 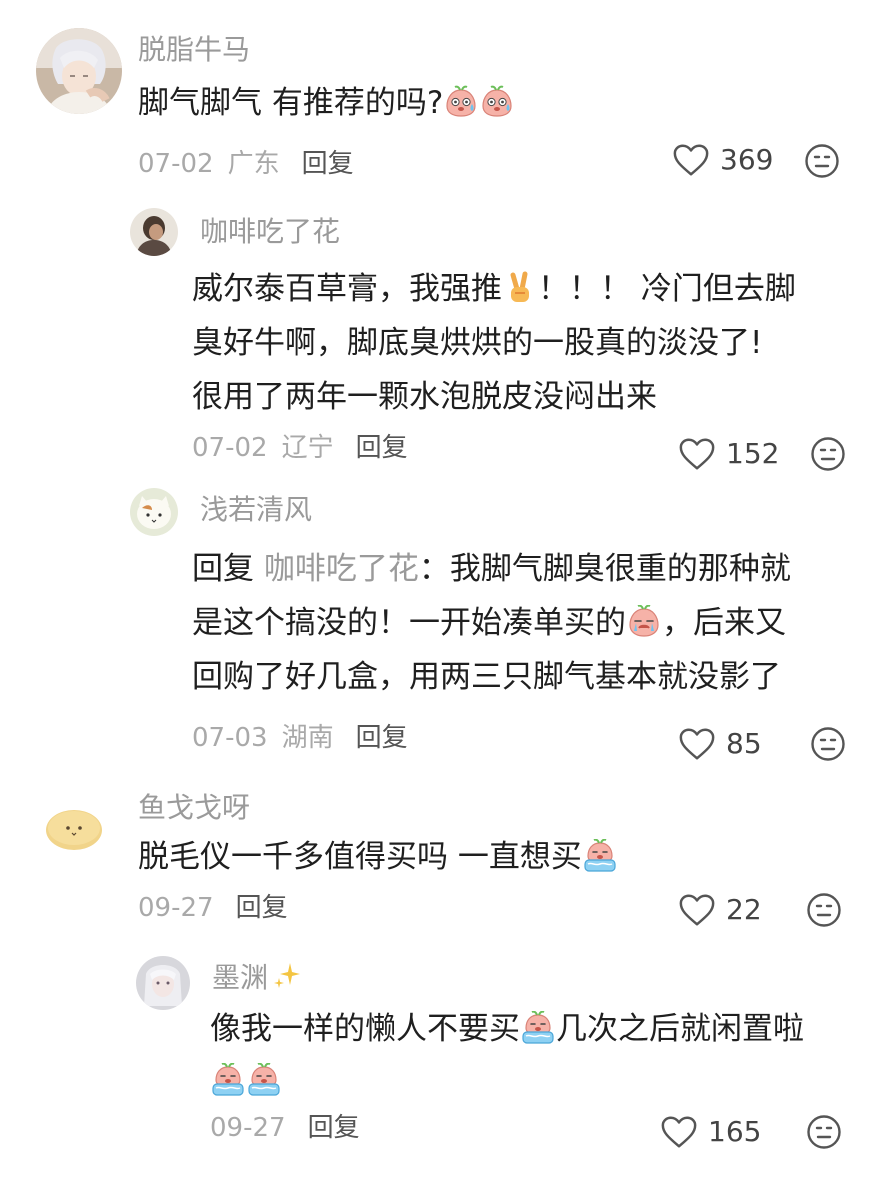 What do you see at coordinates (753, 453) in the screenshot?
I see `like-count: 152` at bounding box center [753, 453].